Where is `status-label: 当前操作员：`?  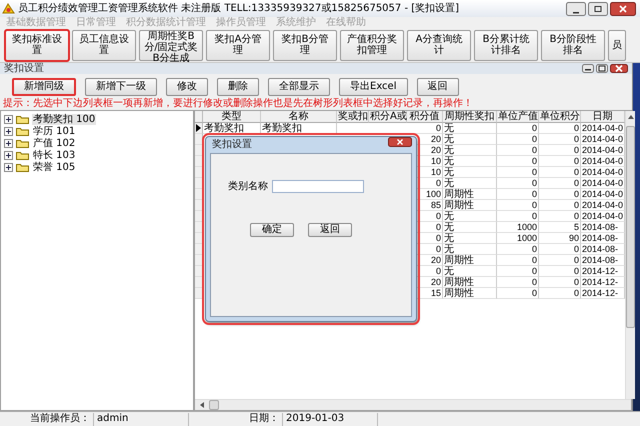
status-label: 当前操作员： is located at coordinates (47, 419).